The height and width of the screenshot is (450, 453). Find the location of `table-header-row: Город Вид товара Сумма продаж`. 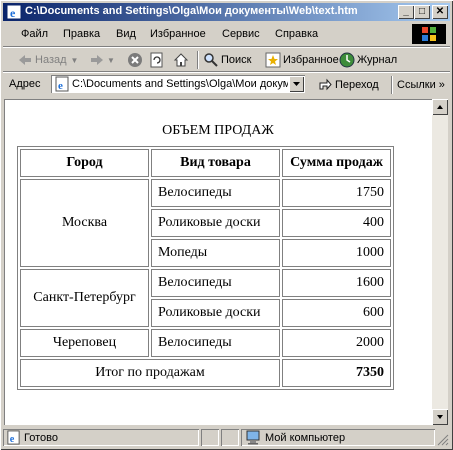

table-header-row: Город Вид товара Сумма продаж is located at coordinates (205, 163).